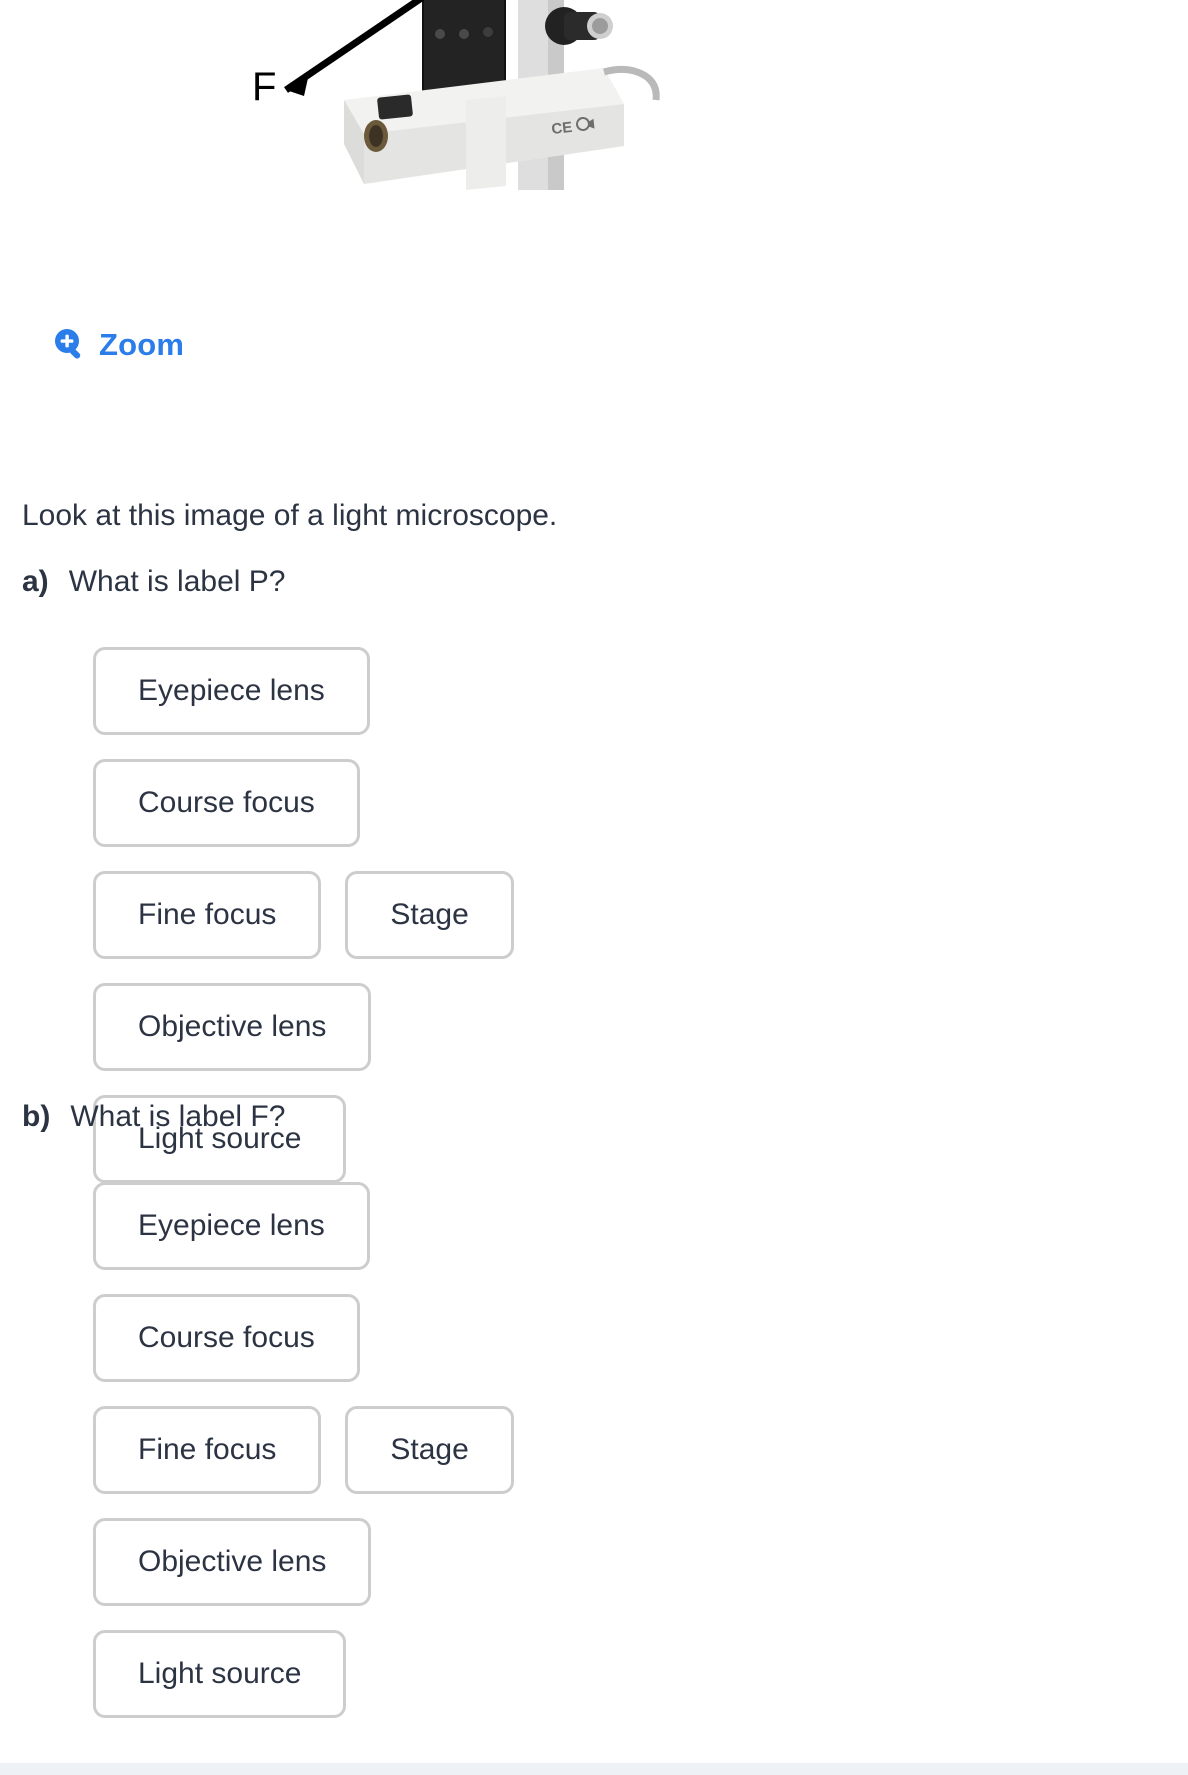 The height and width of the screenshot is (1775, 1188). What do you see at coordinates (220, 1674) in the screenshot?
I see `answer-option-b-light-source: Light source` at bounding box center [220, 1674].